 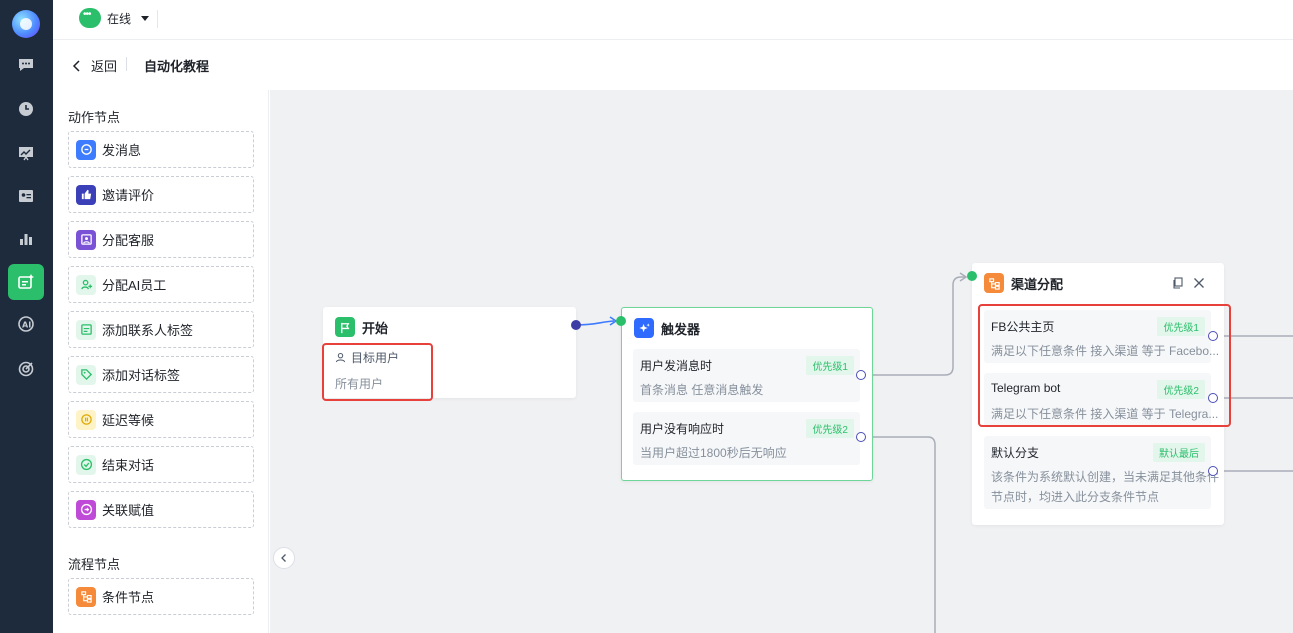 I want to click on start-node-header: 开始, so click(x=361, y=327).